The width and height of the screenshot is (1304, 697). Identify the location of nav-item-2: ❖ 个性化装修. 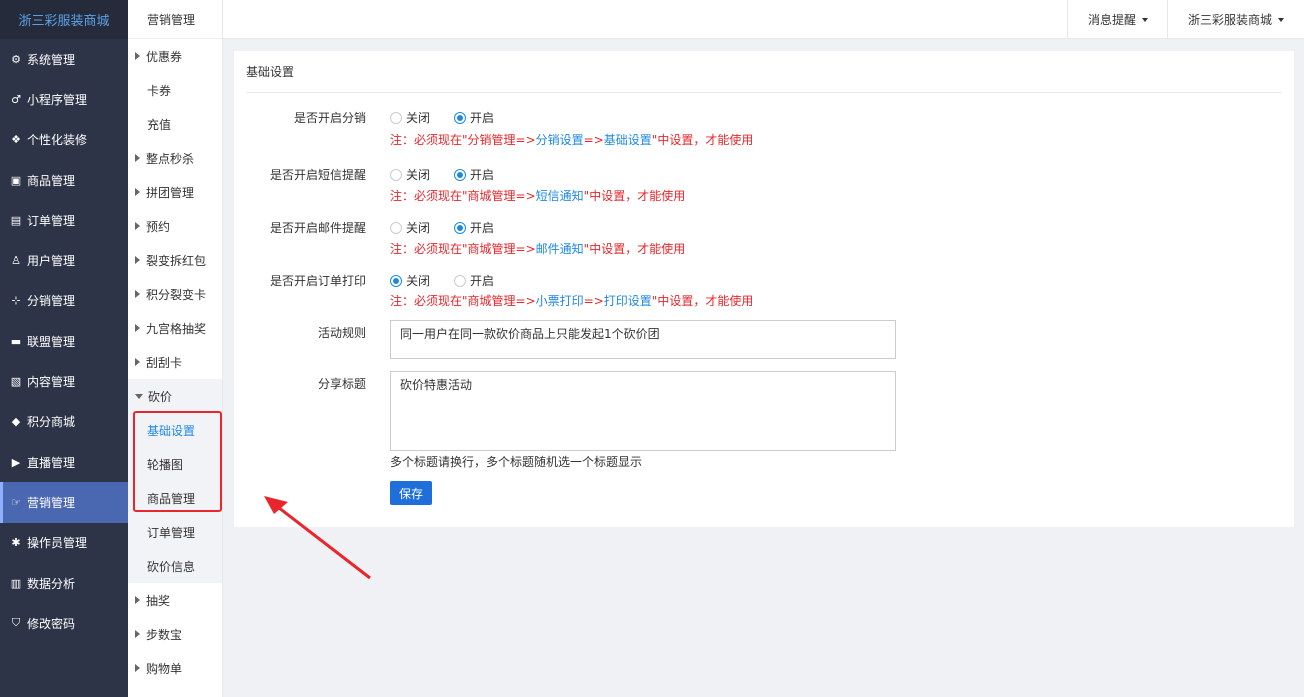
(64, 140).